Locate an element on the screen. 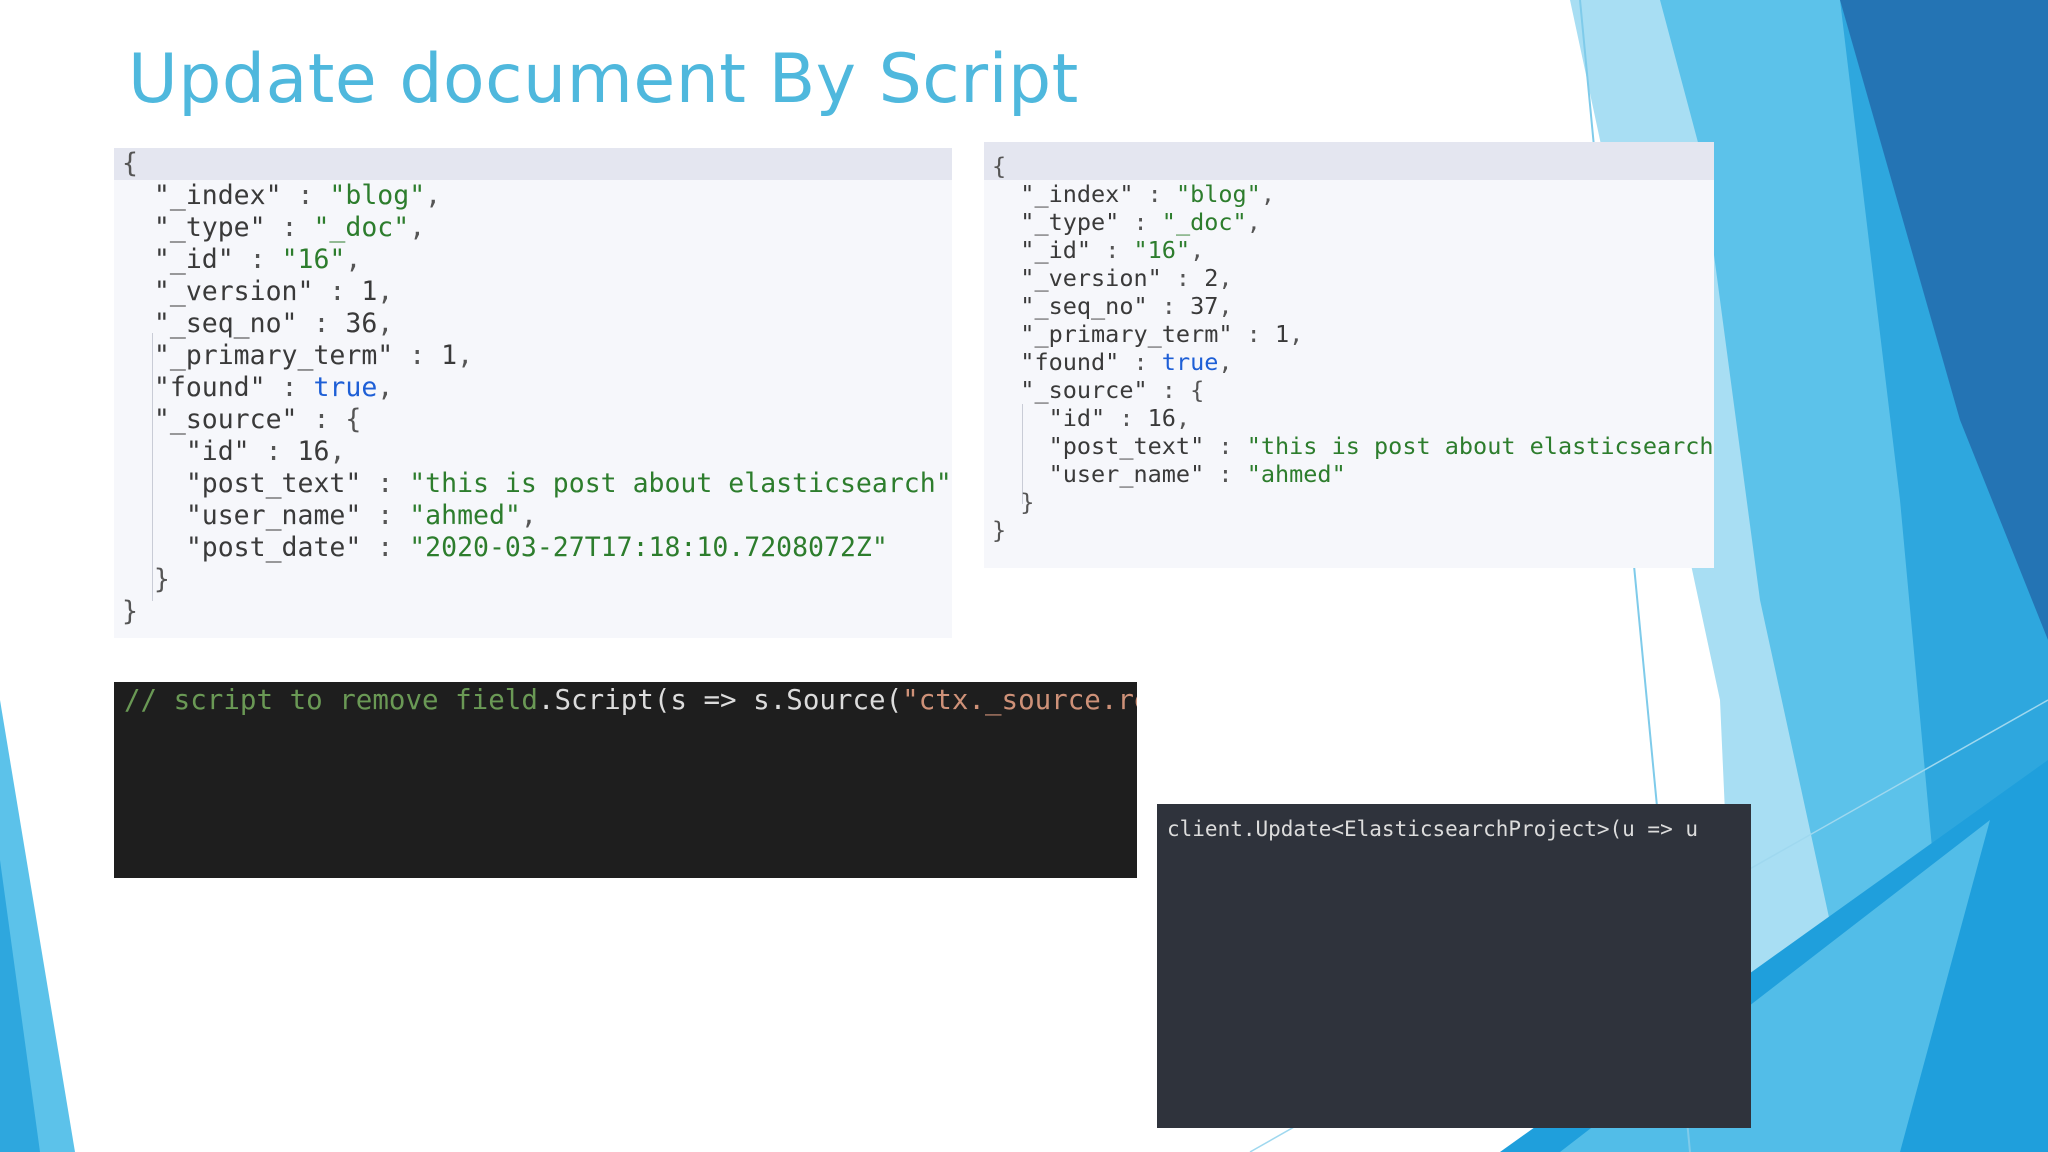  code-token: "2020-03-27T17:18:10.7208072Z" is located at coordinates (648, 547).